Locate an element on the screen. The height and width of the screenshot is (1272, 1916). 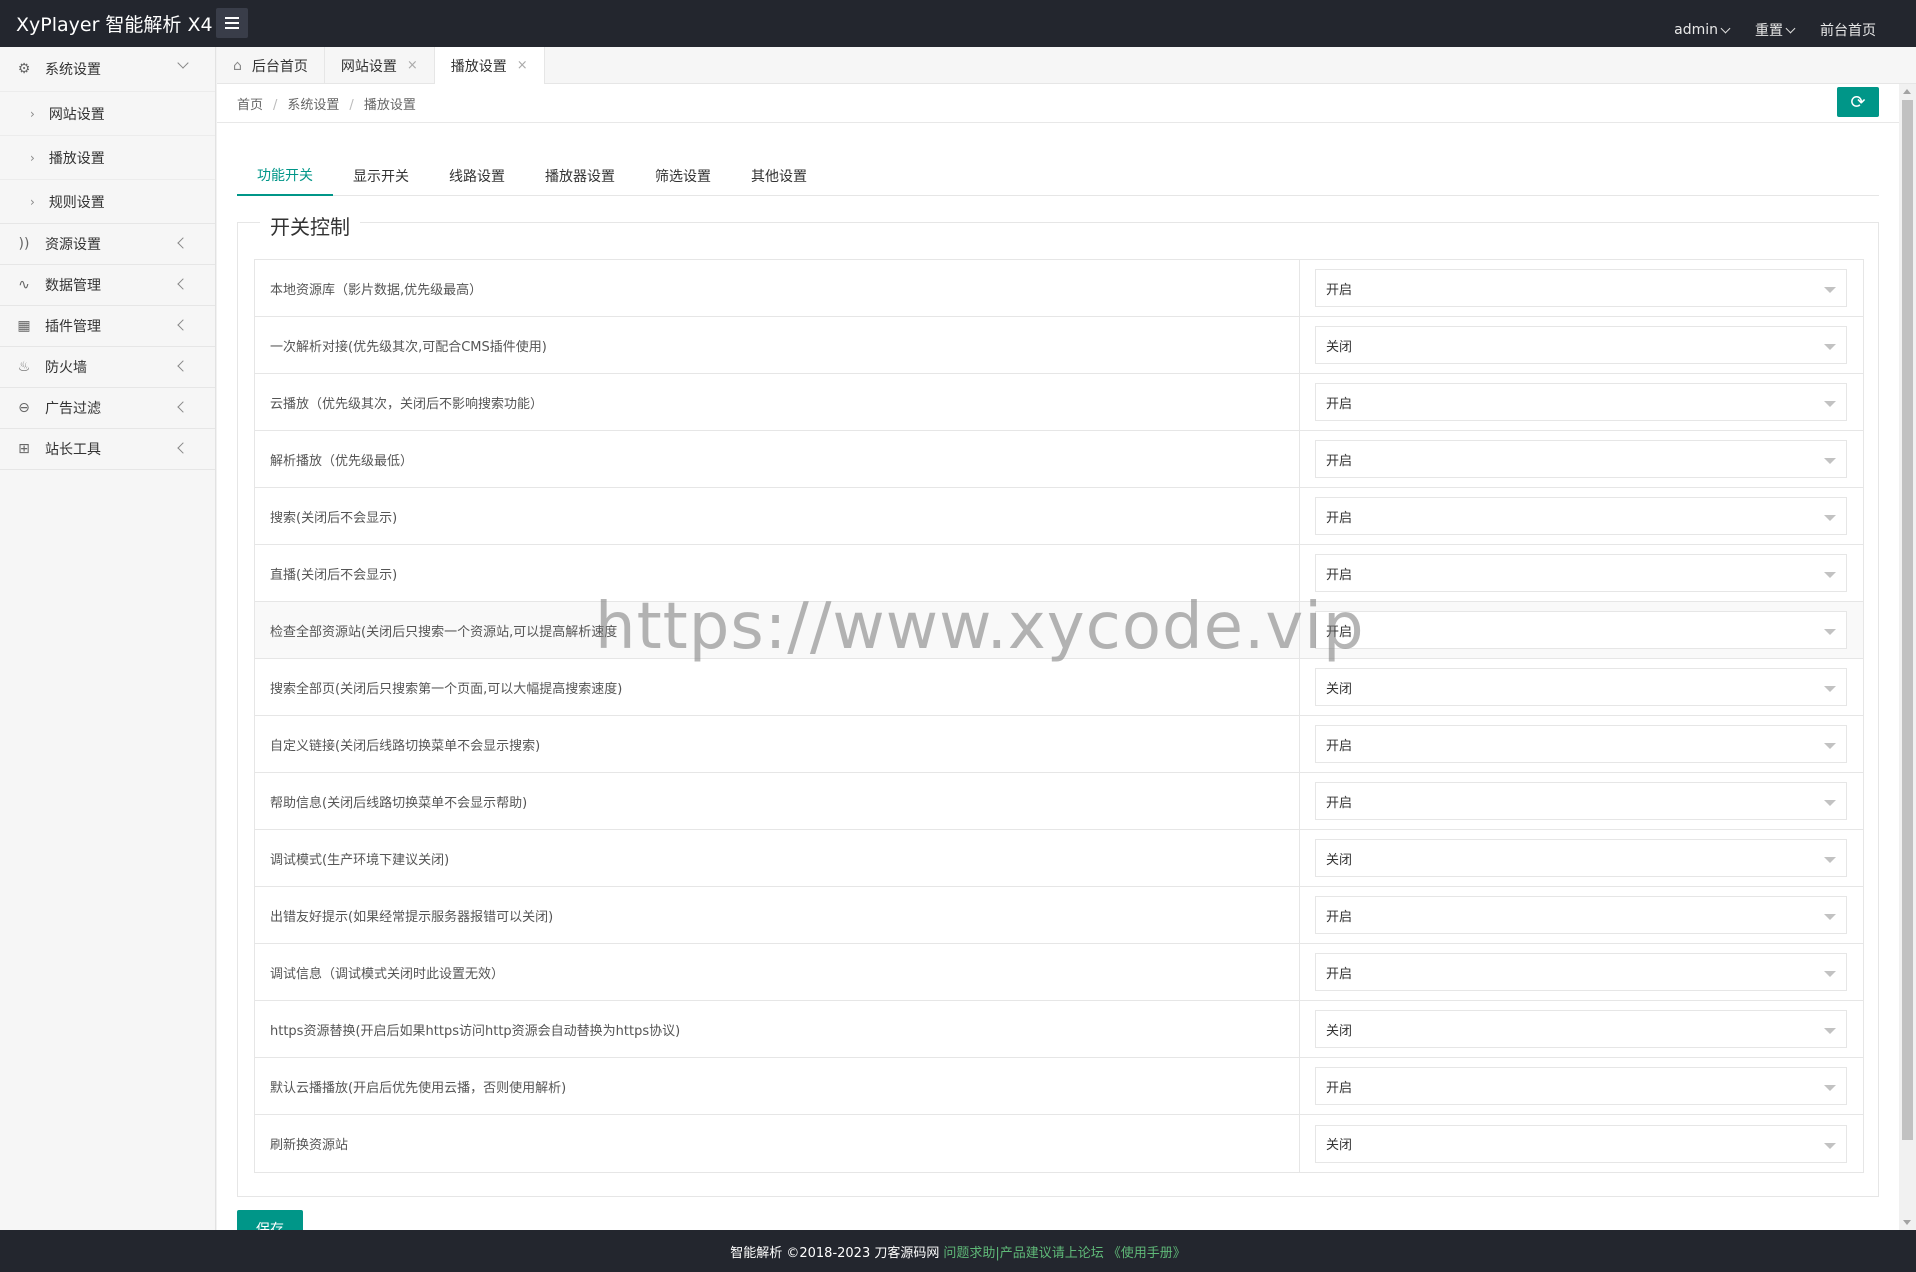
sidebar-item-plugin-management: ▦ 插件管理 is located at coordinates (107, 326).